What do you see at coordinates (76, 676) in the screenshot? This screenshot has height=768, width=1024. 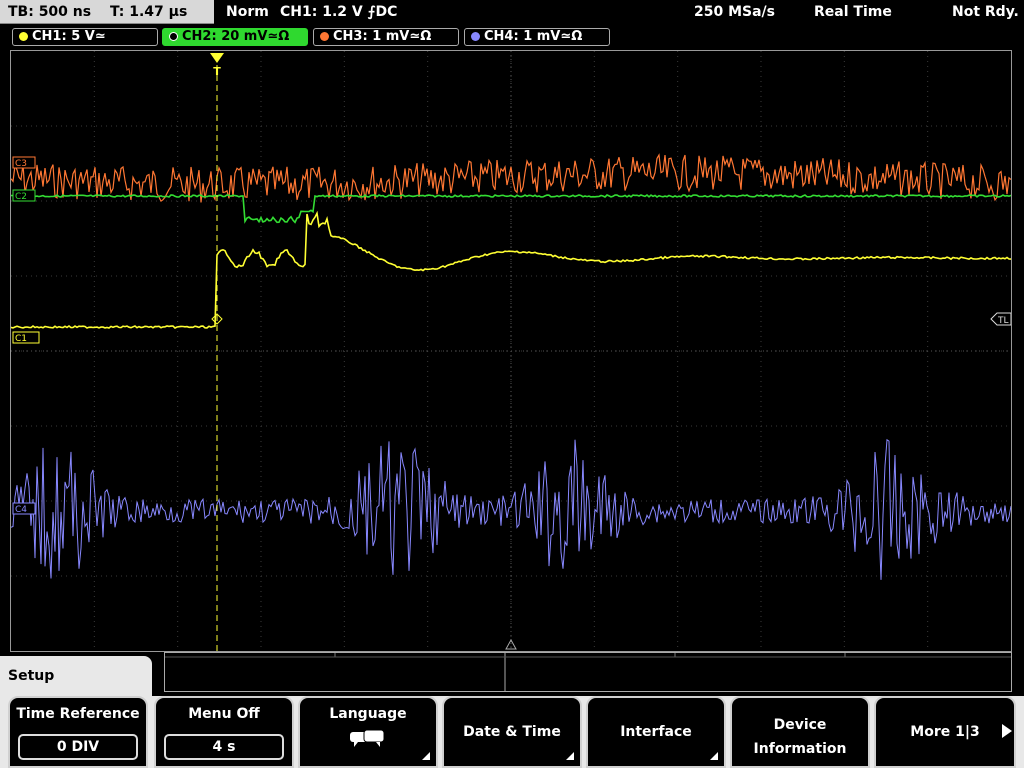 I see `menu-title: Setup` at bounding box center [76, 676].